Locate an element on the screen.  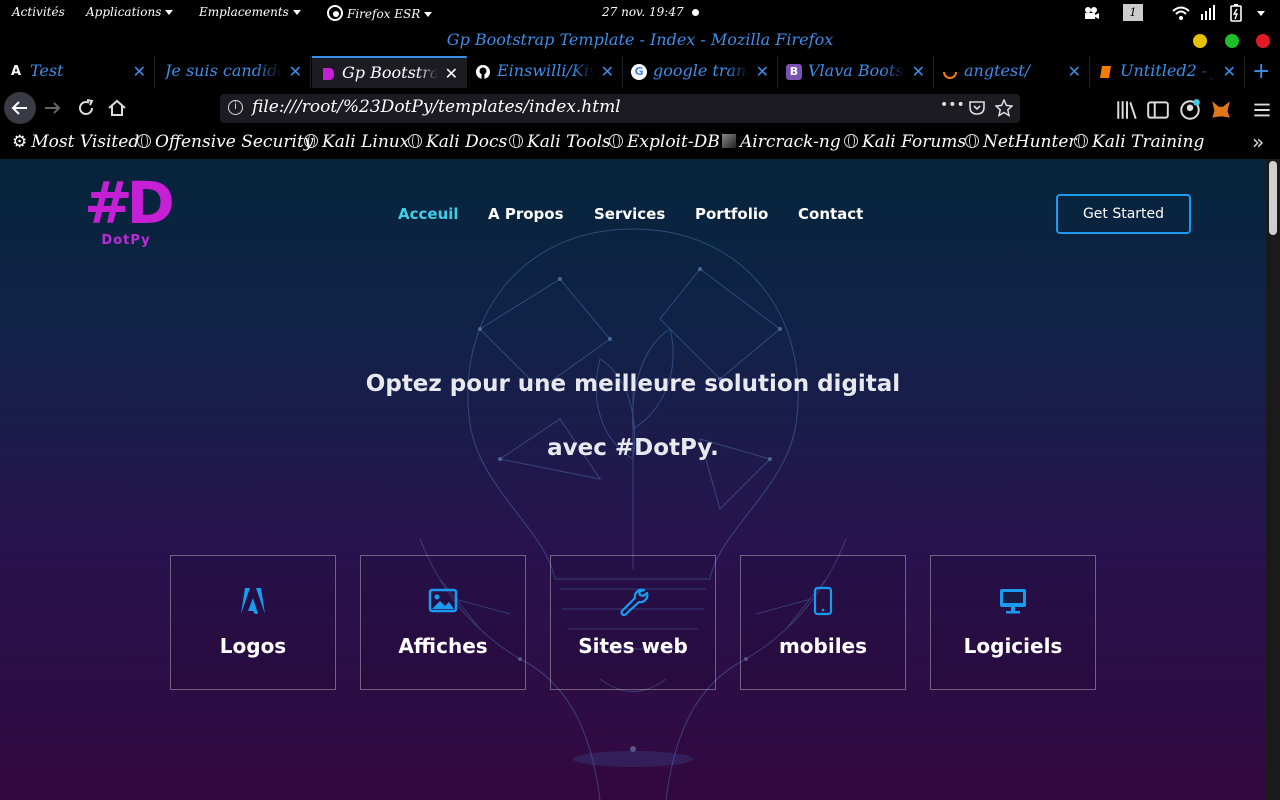
tab-github: Einswilli/Kivy ✕ is located at coordinates (545, 72).